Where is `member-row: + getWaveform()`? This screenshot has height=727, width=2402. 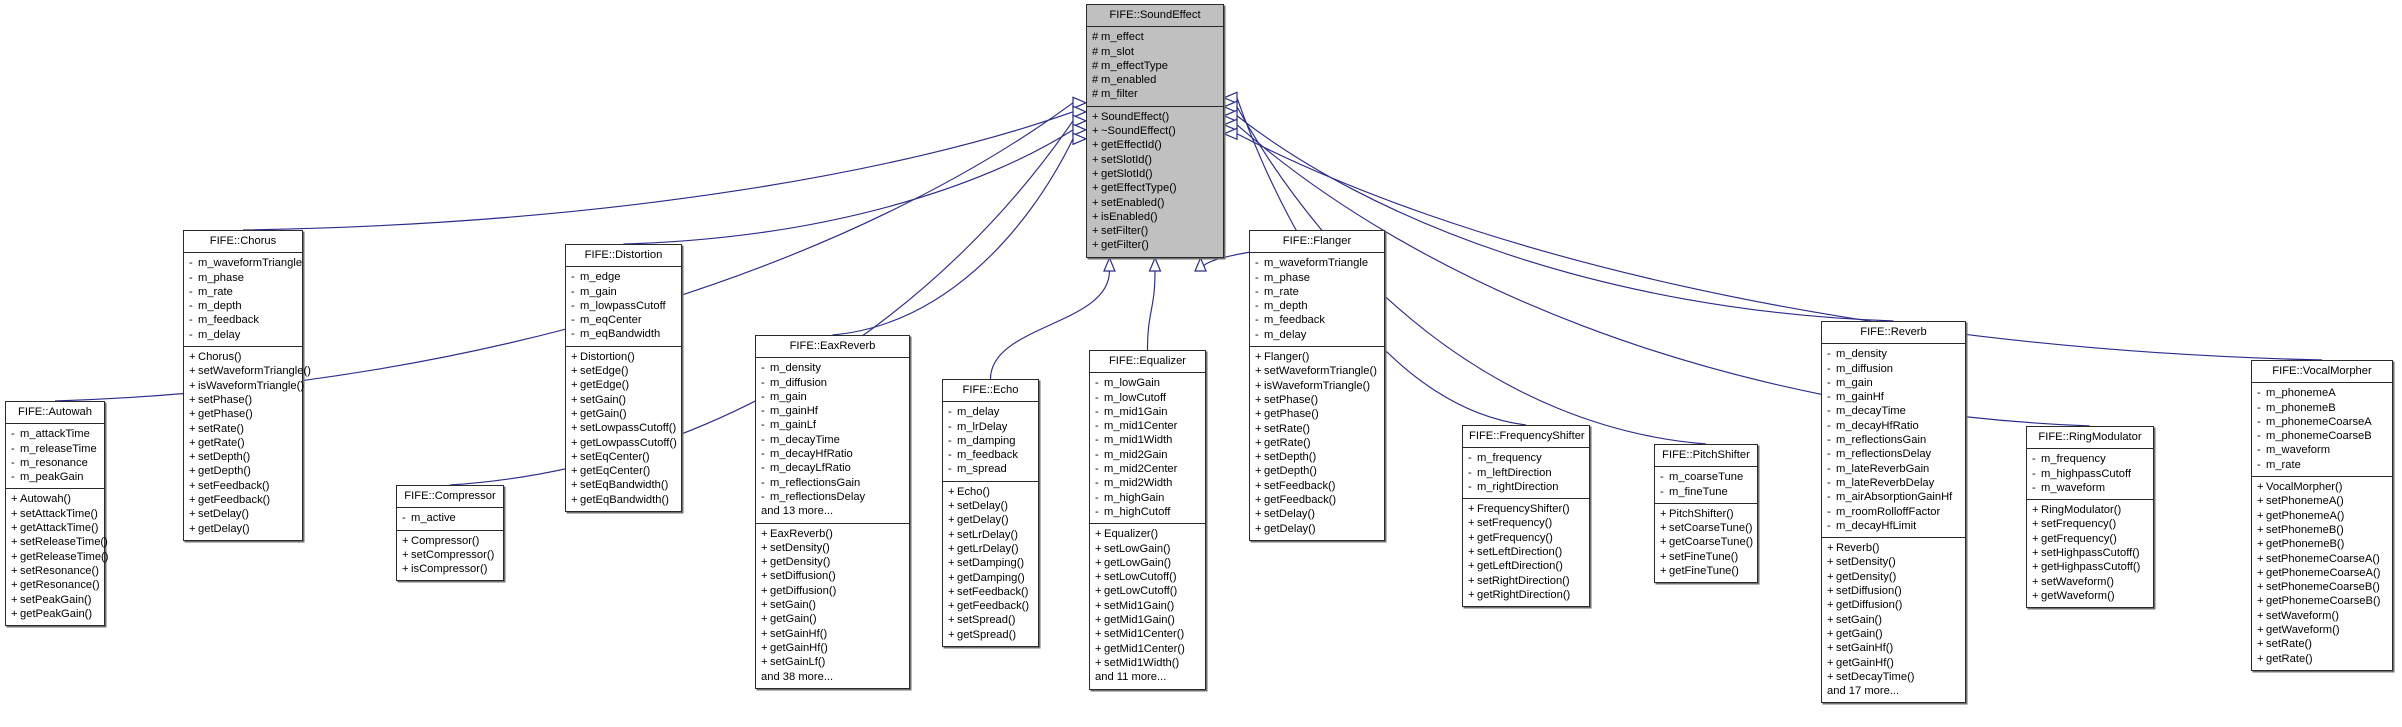
member-row: + getWaveform() is located at coordinates (2298, 630).